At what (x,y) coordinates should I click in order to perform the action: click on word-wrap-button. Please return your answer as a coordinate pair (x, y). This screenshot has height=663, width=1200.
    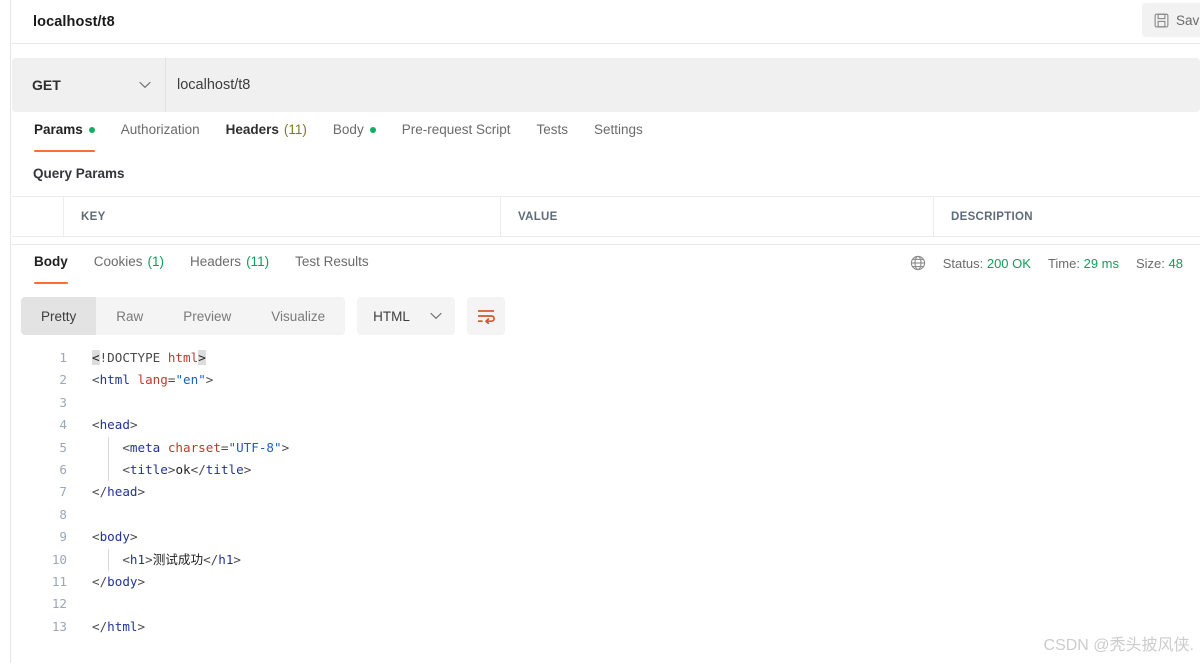
    Looking at the image, I should click on (486, 316).